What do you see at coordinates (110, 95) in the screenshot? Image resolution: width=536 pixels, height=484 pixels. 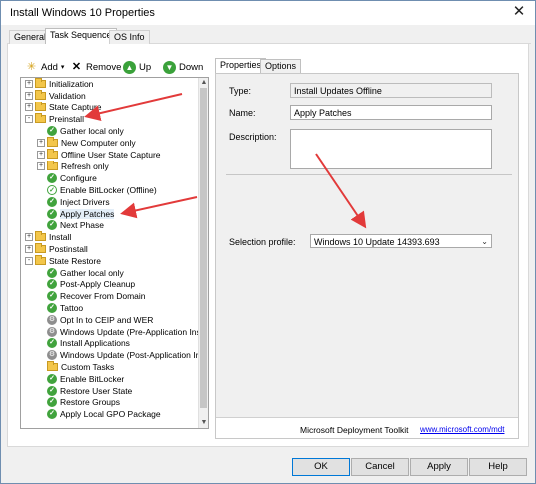 I see `tree-item: + Validation` at bounding box center [110, 95].